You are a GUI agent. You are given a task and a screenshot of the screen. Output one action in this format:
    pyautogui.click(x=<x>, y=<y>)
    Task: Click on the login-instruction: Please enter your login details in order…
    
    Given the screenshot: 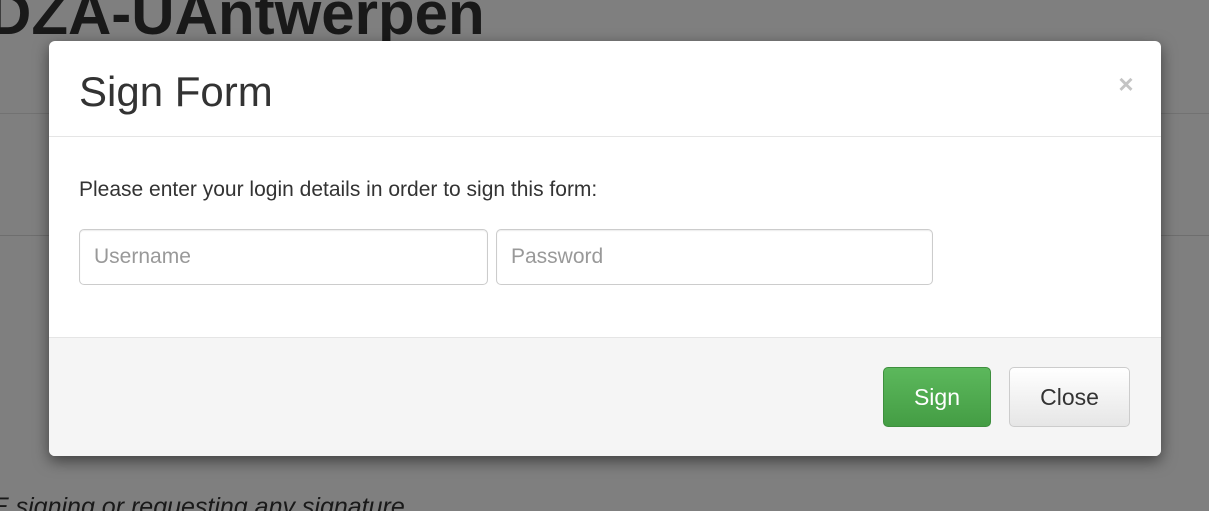 What is the action you would take?
    pyautogui.click(x=338, y=189)
    